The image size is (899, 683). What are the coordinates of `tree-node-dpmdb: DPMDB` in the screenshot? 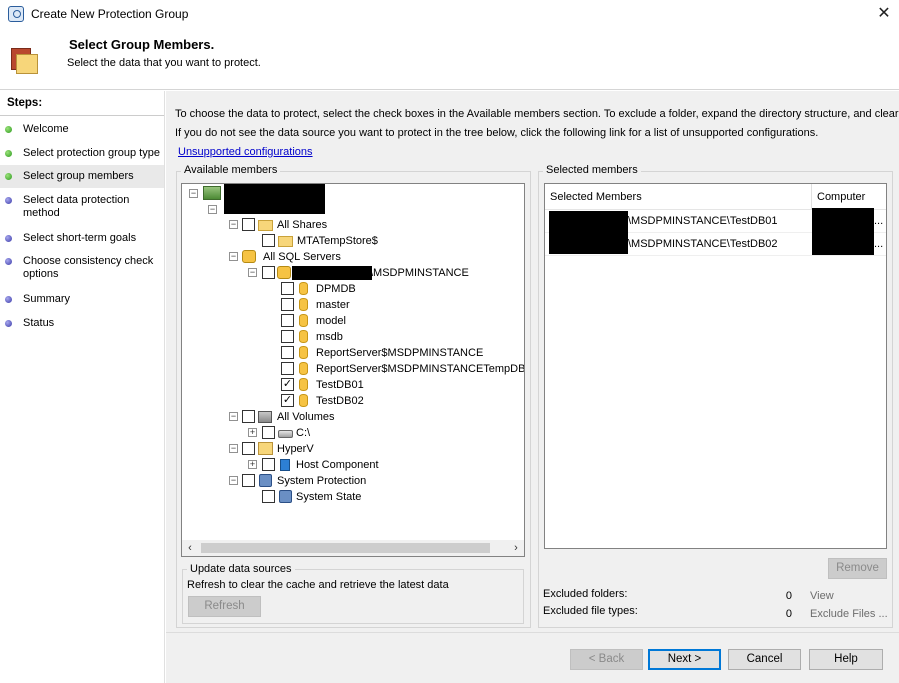 It's located at (401, 289).